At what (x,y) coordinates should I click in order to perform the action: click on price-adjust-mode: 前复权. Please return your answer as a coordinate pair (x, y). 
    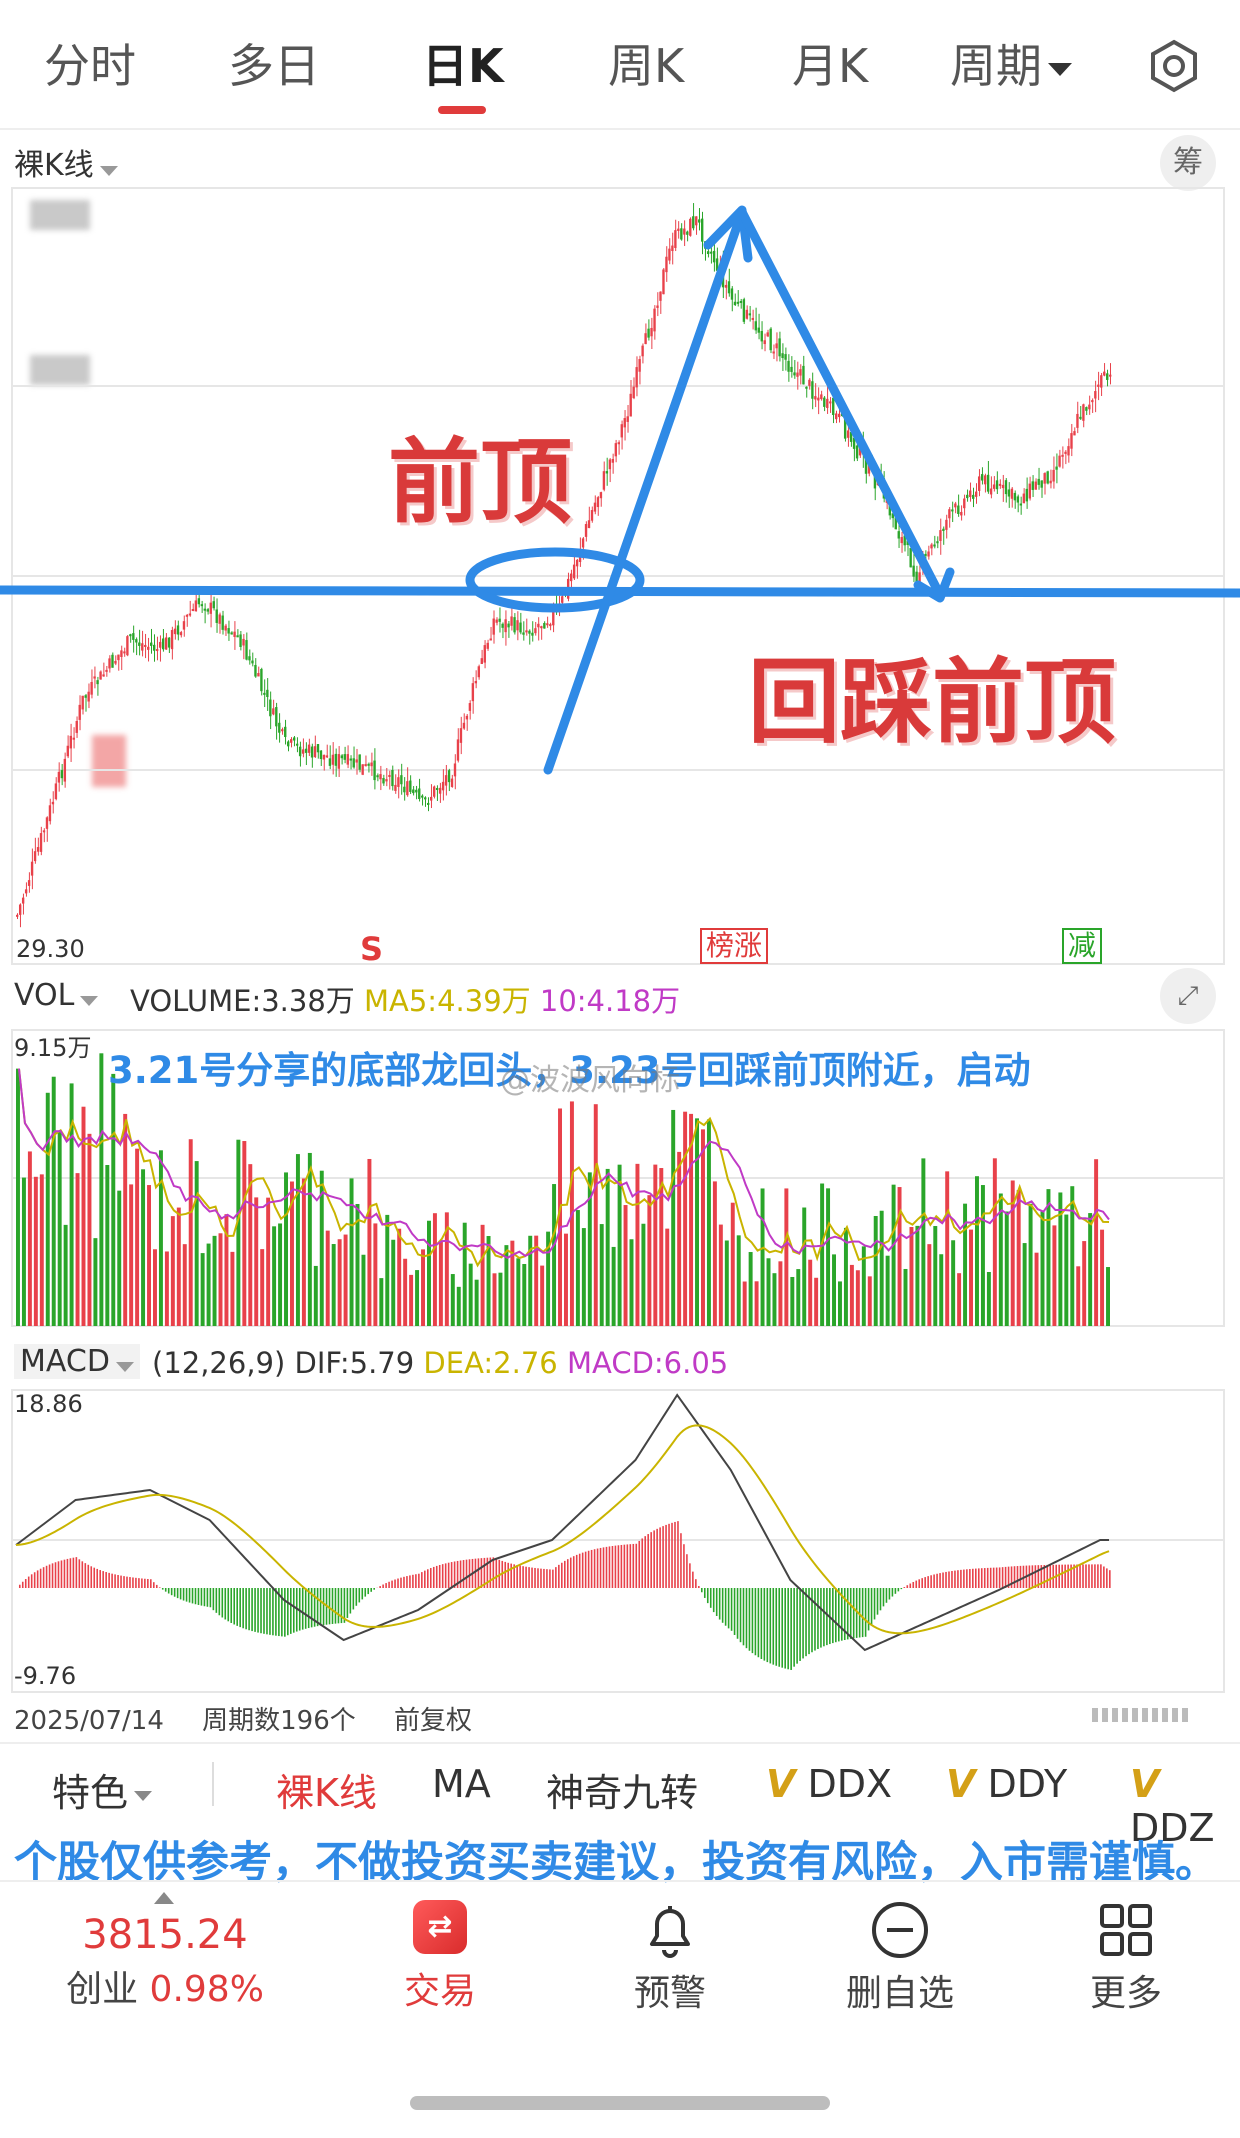
    Looking at the image, I should click on (433, 1721).